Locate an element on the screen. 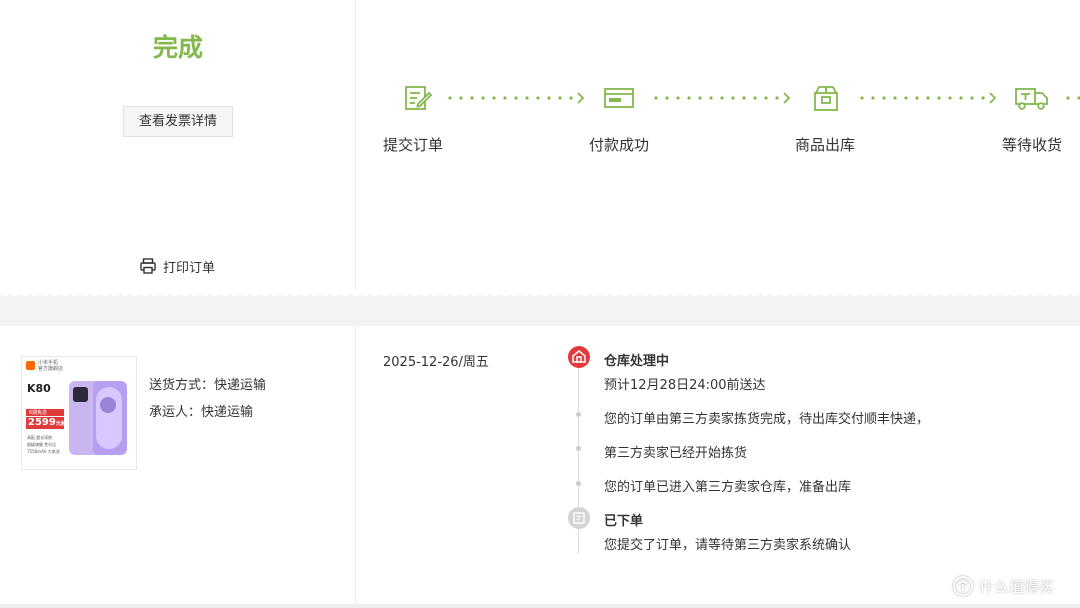 This screenshot has height=608, width=1080. section-divider is located at coordinates (540, 308).